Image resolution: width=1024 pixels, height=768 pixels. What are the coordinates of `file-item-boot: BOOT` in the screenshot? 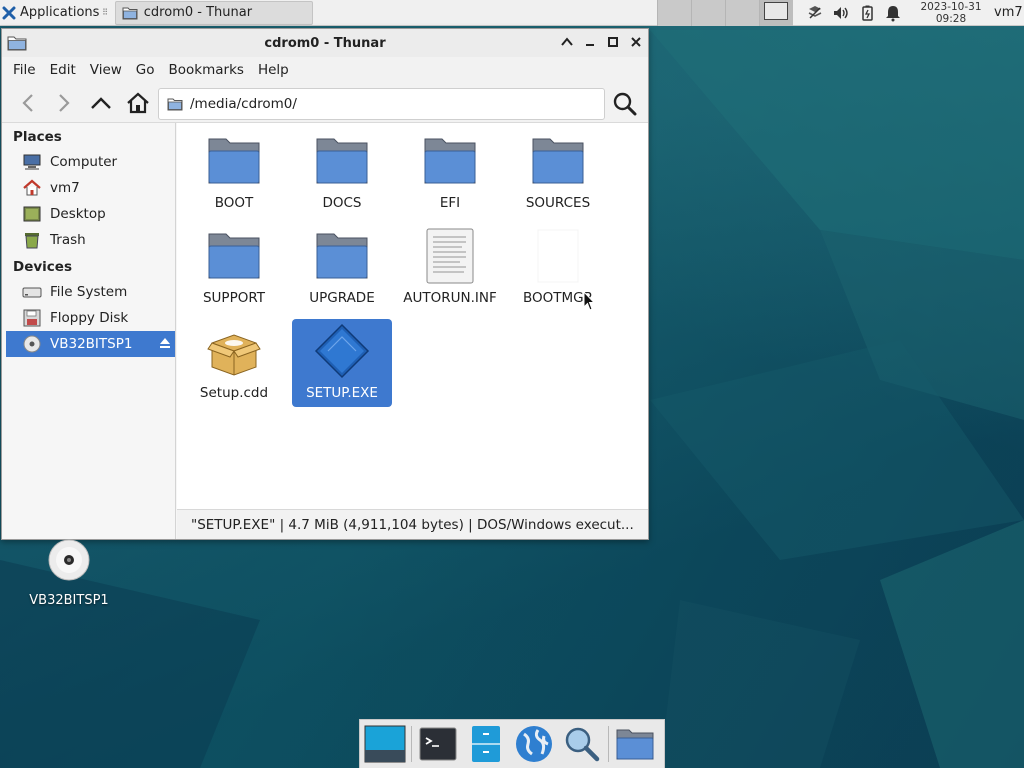 It's located at (234, 172).